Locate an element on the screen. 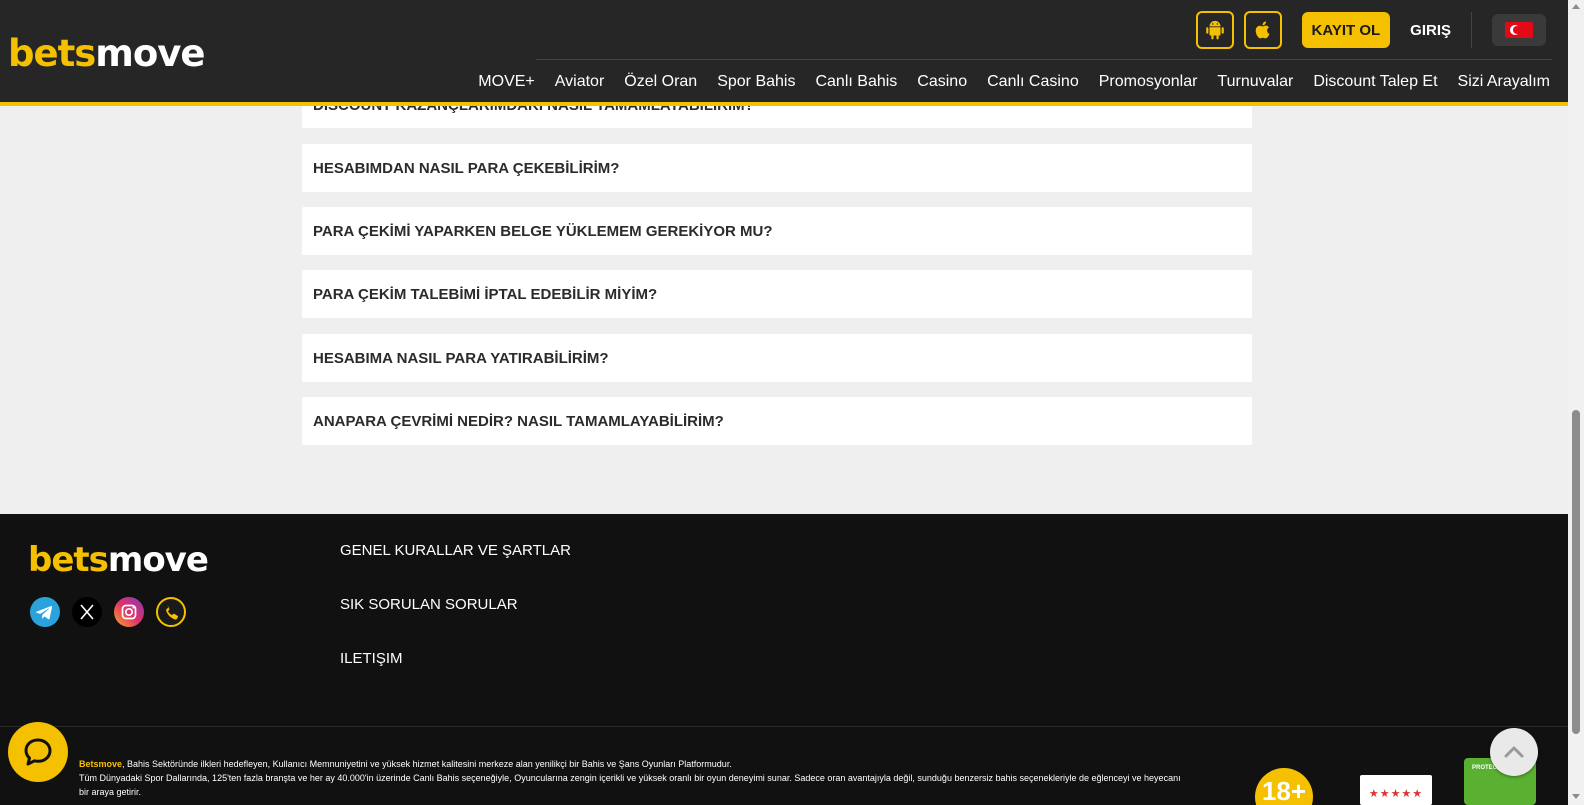  nav-item-move-plus: MOVE+ is located at coordinates (506, 82).